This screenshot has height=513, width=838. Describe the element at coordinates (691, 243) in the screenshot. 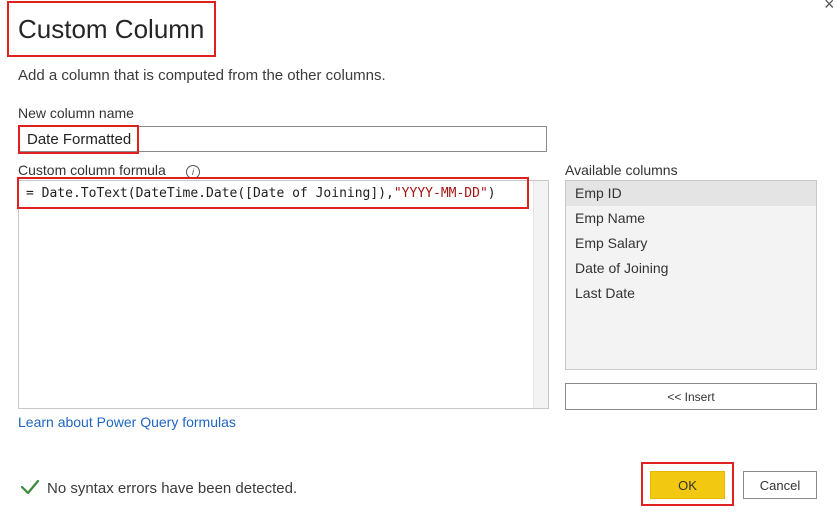

I see `available-column-item: Emp Salary` at that location.